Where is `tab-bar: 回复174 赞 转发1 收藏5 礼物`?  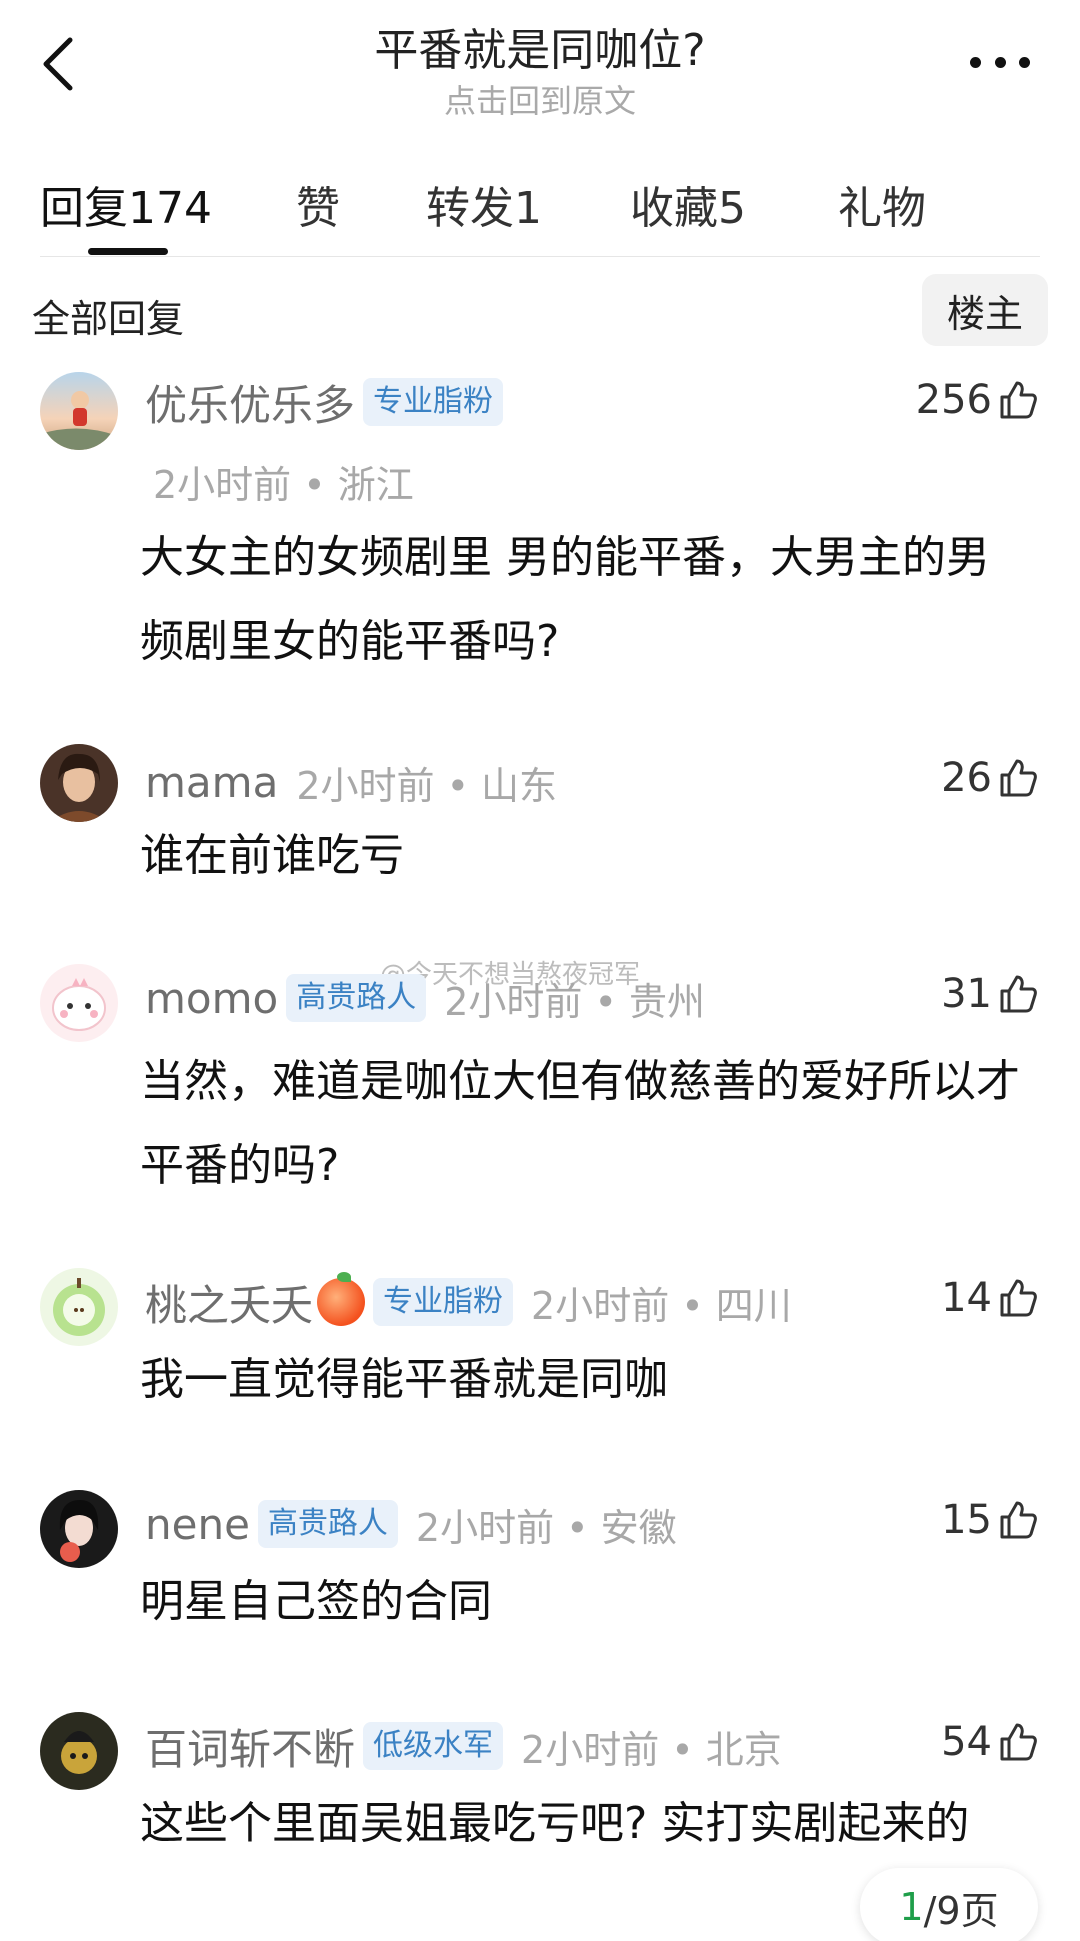
tab-bar: 回复174 赞 转发1 收藏5 礼物 is located at coordinates (540, 208).